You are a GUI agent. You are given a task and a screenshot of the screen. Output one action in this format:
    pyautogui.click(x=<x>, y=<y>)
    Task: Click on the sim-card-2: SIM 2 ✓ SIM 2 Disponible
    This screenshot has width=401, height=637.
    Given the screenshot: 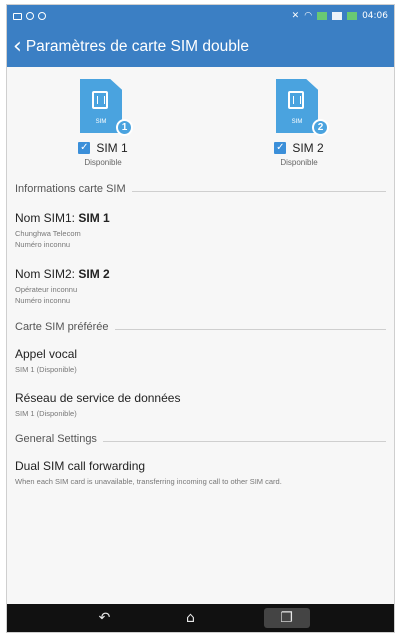 What is the action you would take?
    pyautogui.click(x=299, y=123)
    